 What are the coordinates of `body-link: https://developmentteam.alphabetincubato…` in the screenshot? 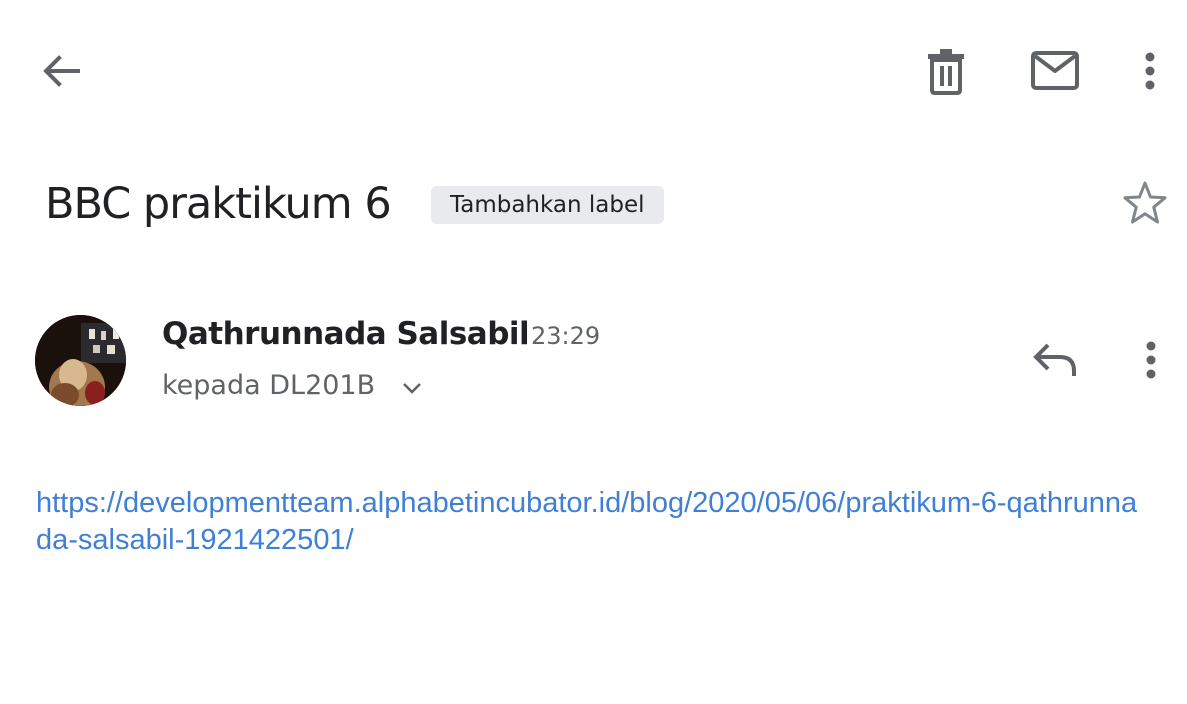 It's located at (591, 522).